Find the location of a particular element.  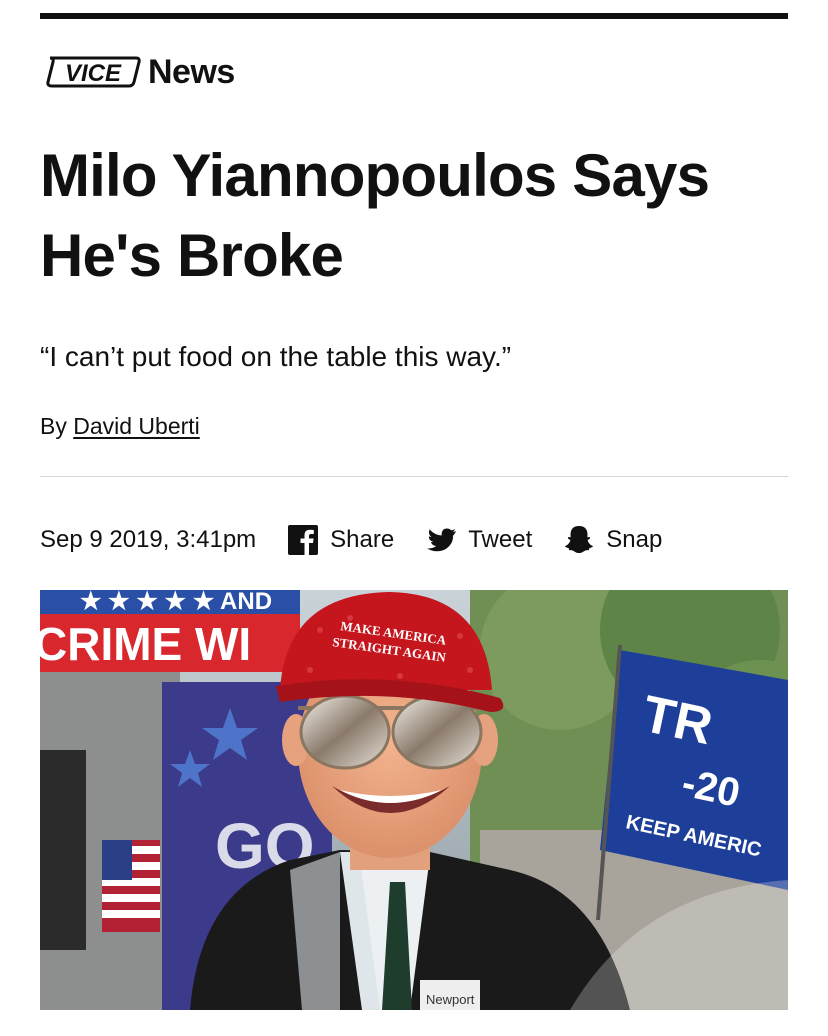

sunglasses-right-lens is located at coordinates (437, 732).